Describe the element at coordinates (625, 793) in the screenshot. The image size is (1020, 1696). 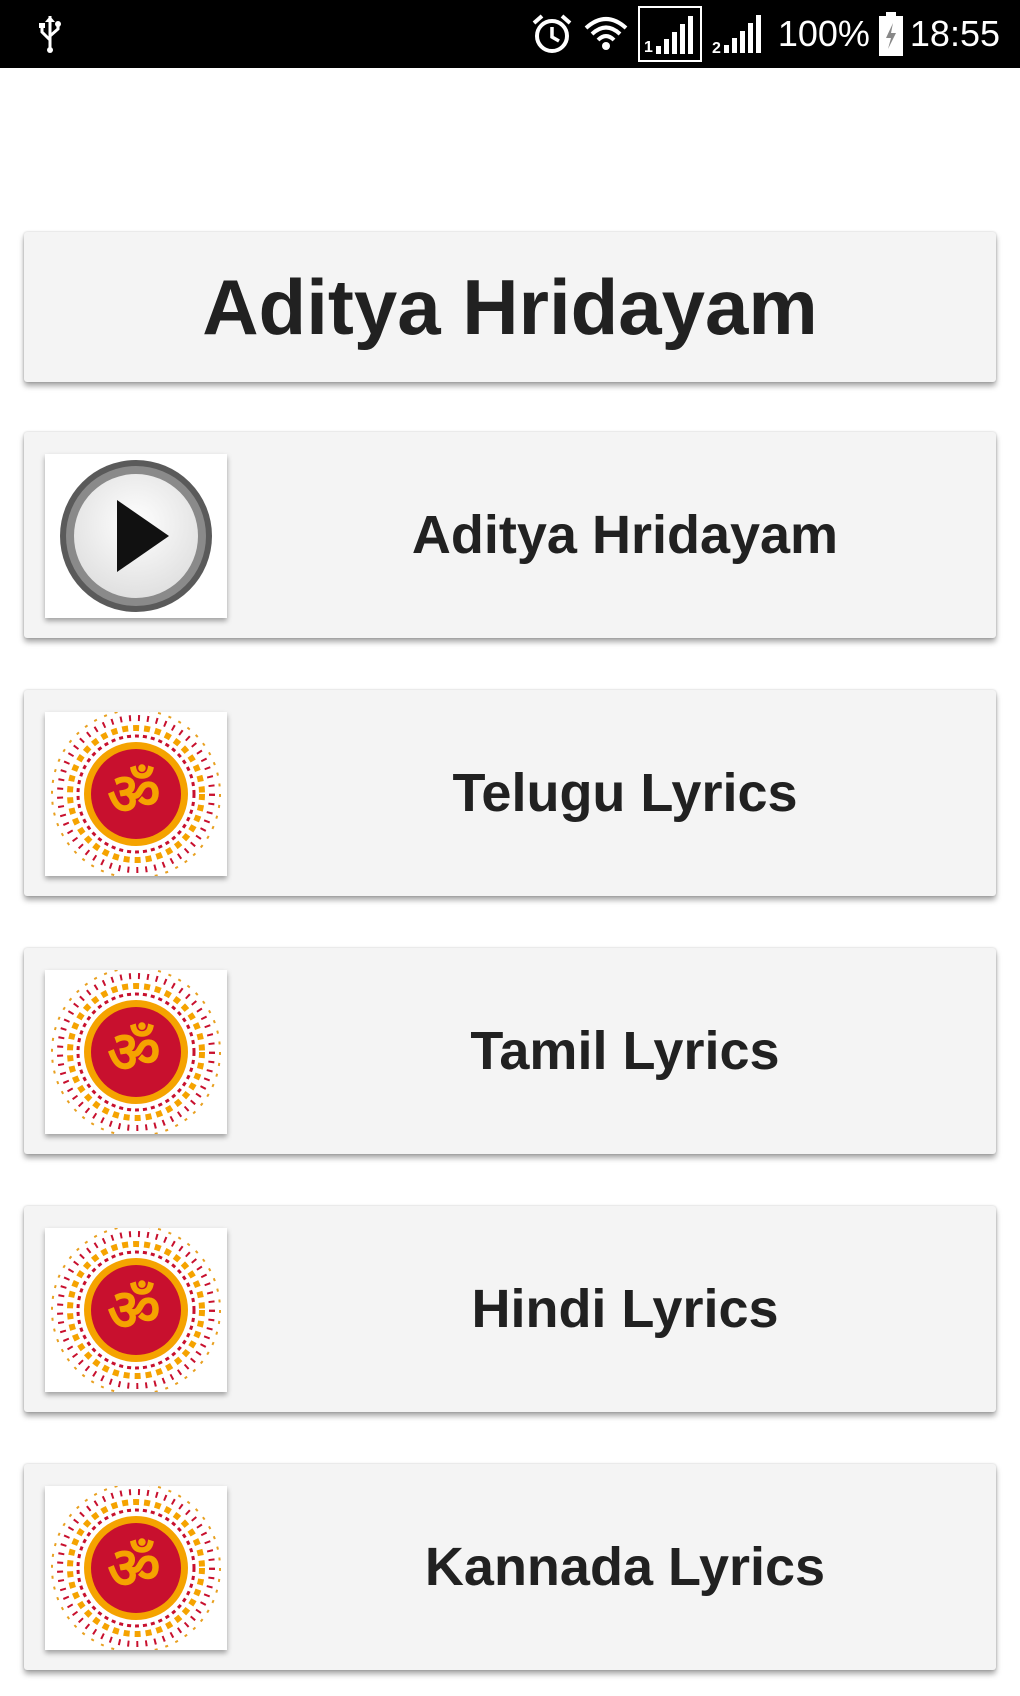
I see `menu-item-label: Telugu Lyrics` at that location.